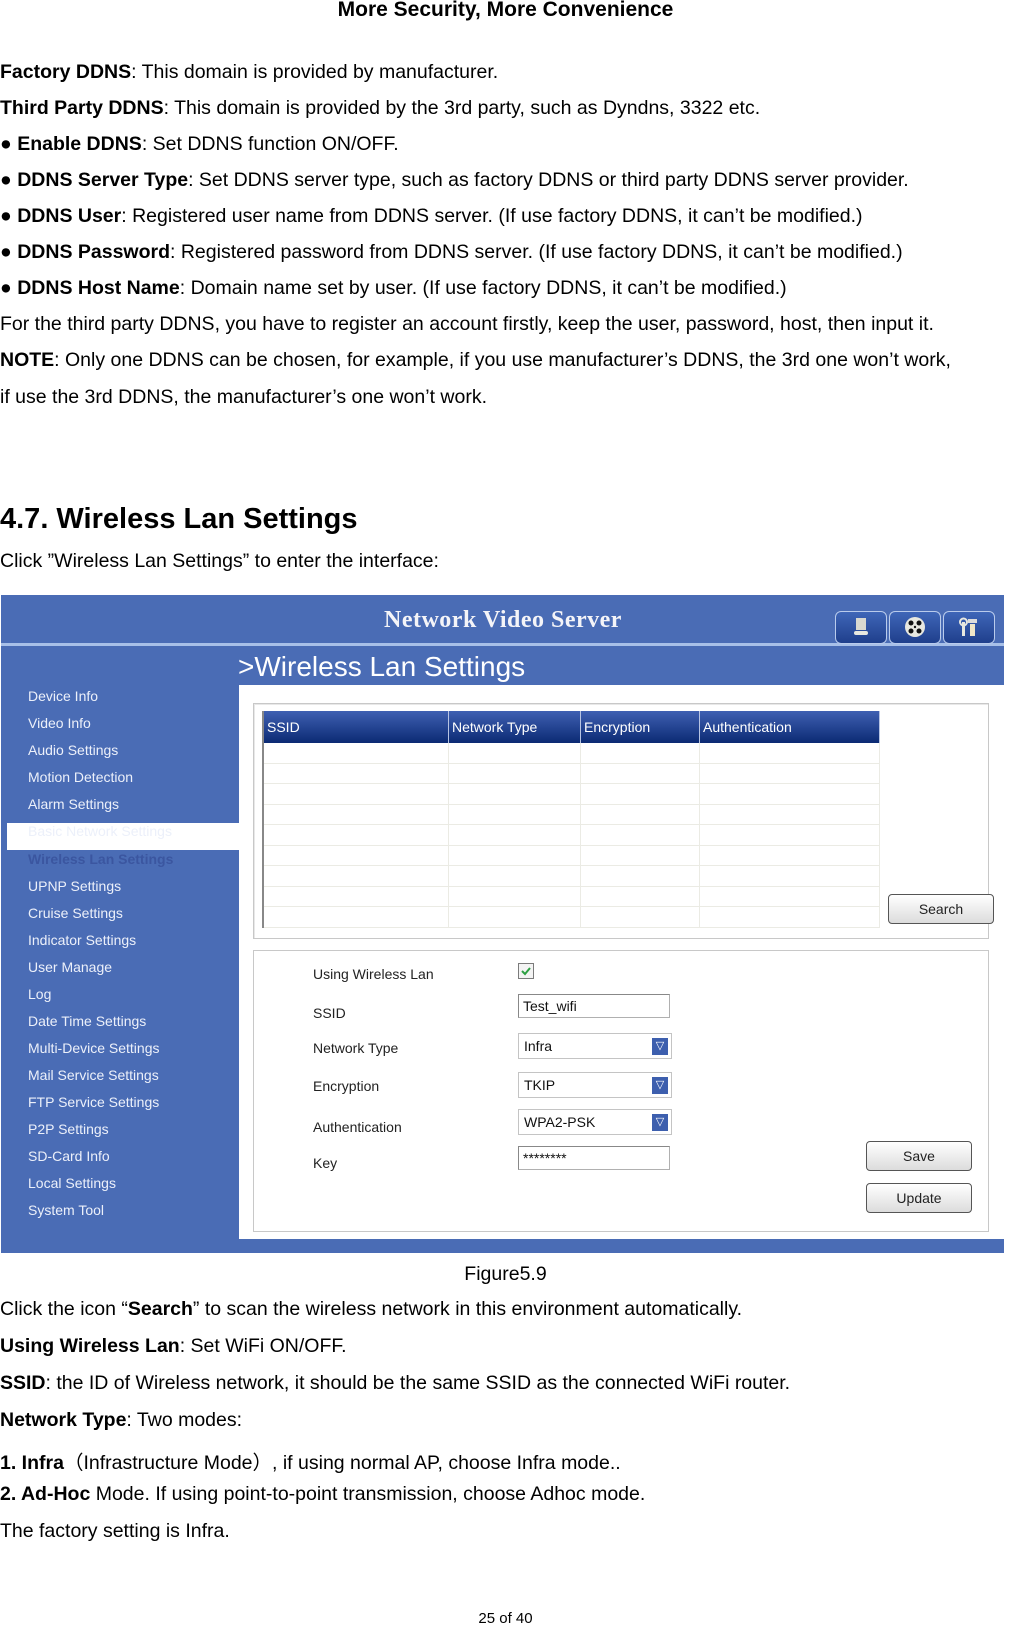 The image size is (1011, 1628). What do you see at coordinates (594, 1006) in the screenshot?
I see `ssid-input: Test_wifi` at bounding box center [594, 1006].